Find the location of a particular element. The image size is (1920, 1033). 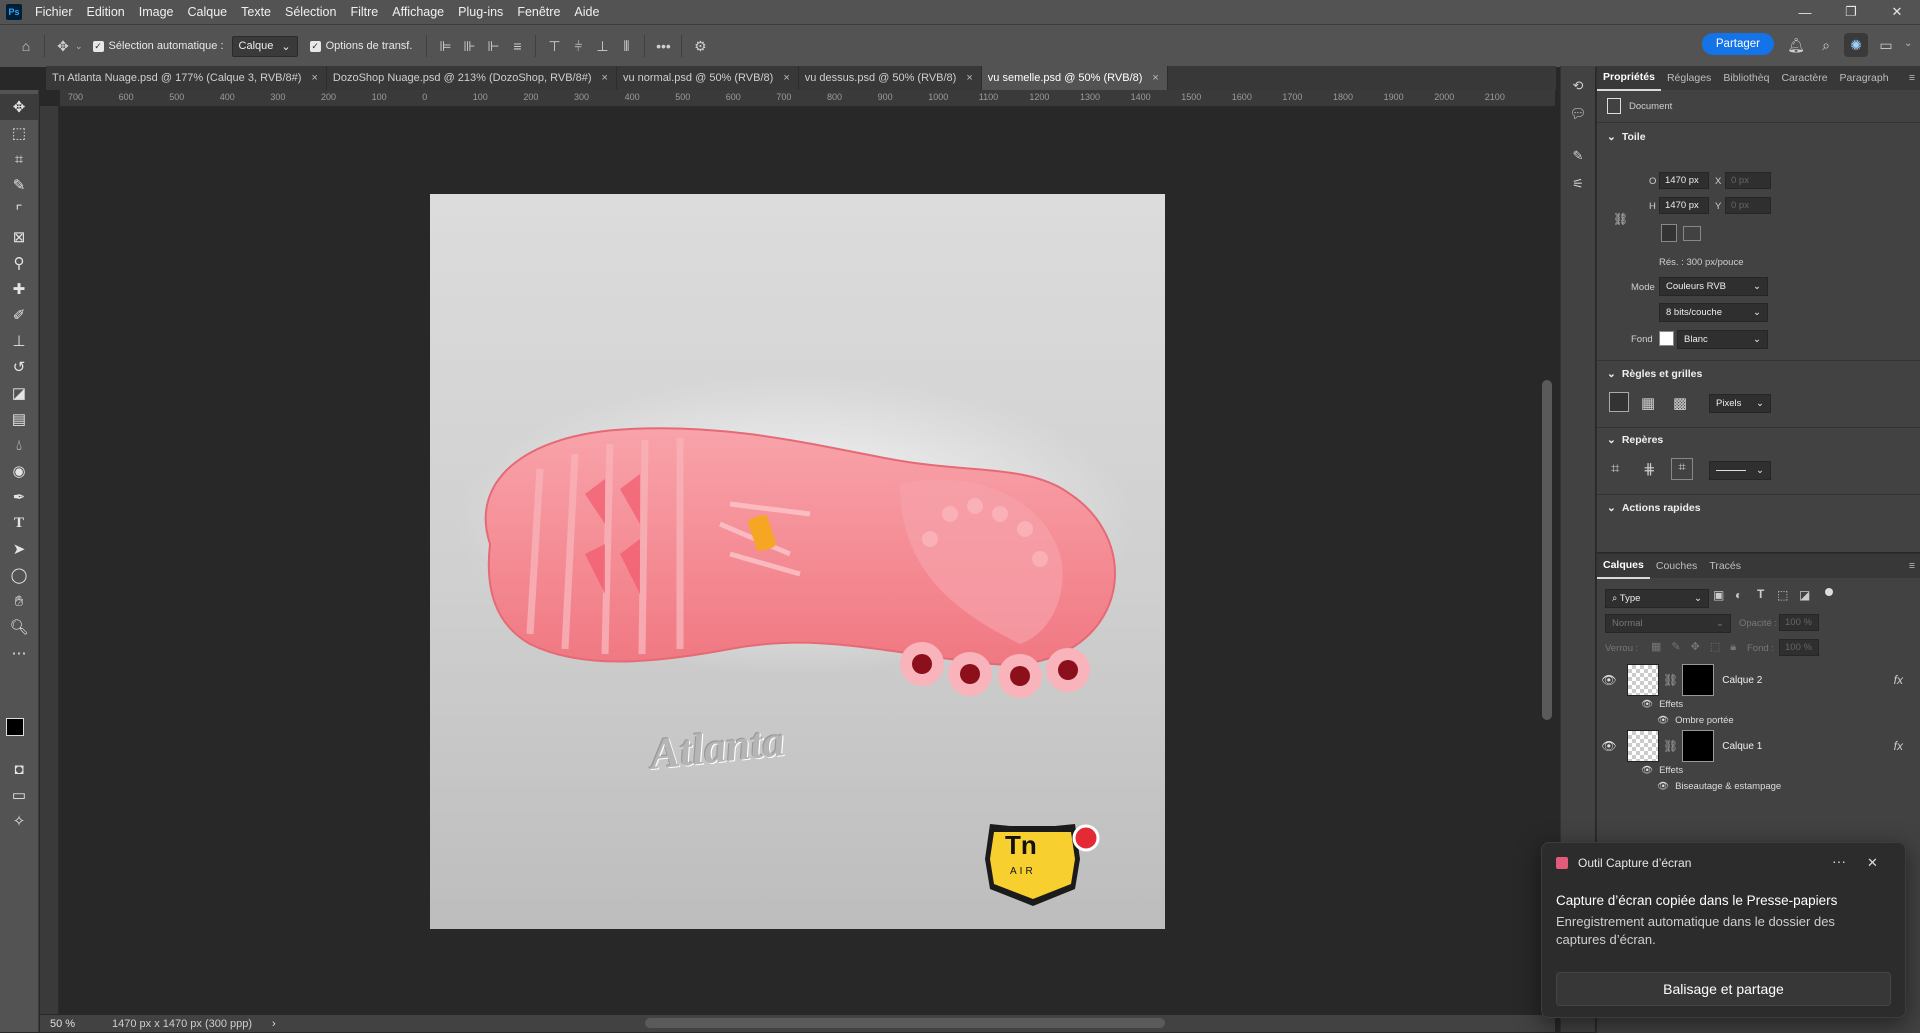

canvas-section-header: ⌄ Toile is located at coordinates (1758, 137).